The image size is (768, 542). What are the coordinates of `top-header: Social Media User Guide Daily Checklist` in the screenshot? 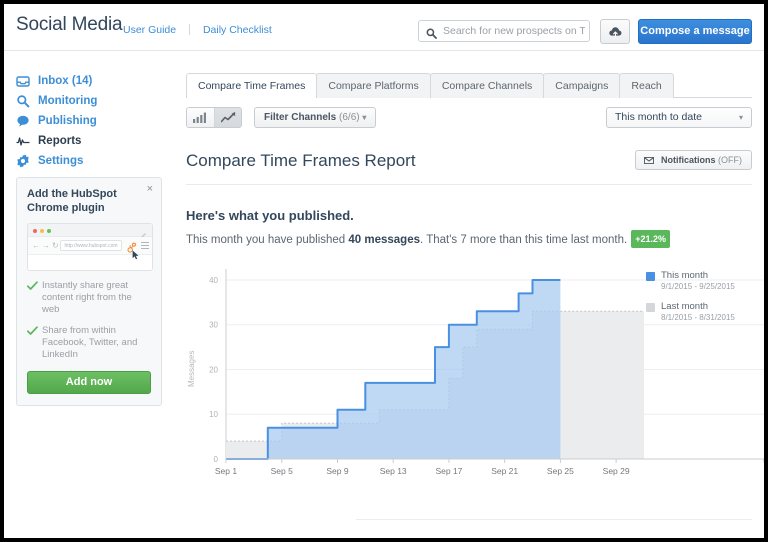 It's located at (384, 27).